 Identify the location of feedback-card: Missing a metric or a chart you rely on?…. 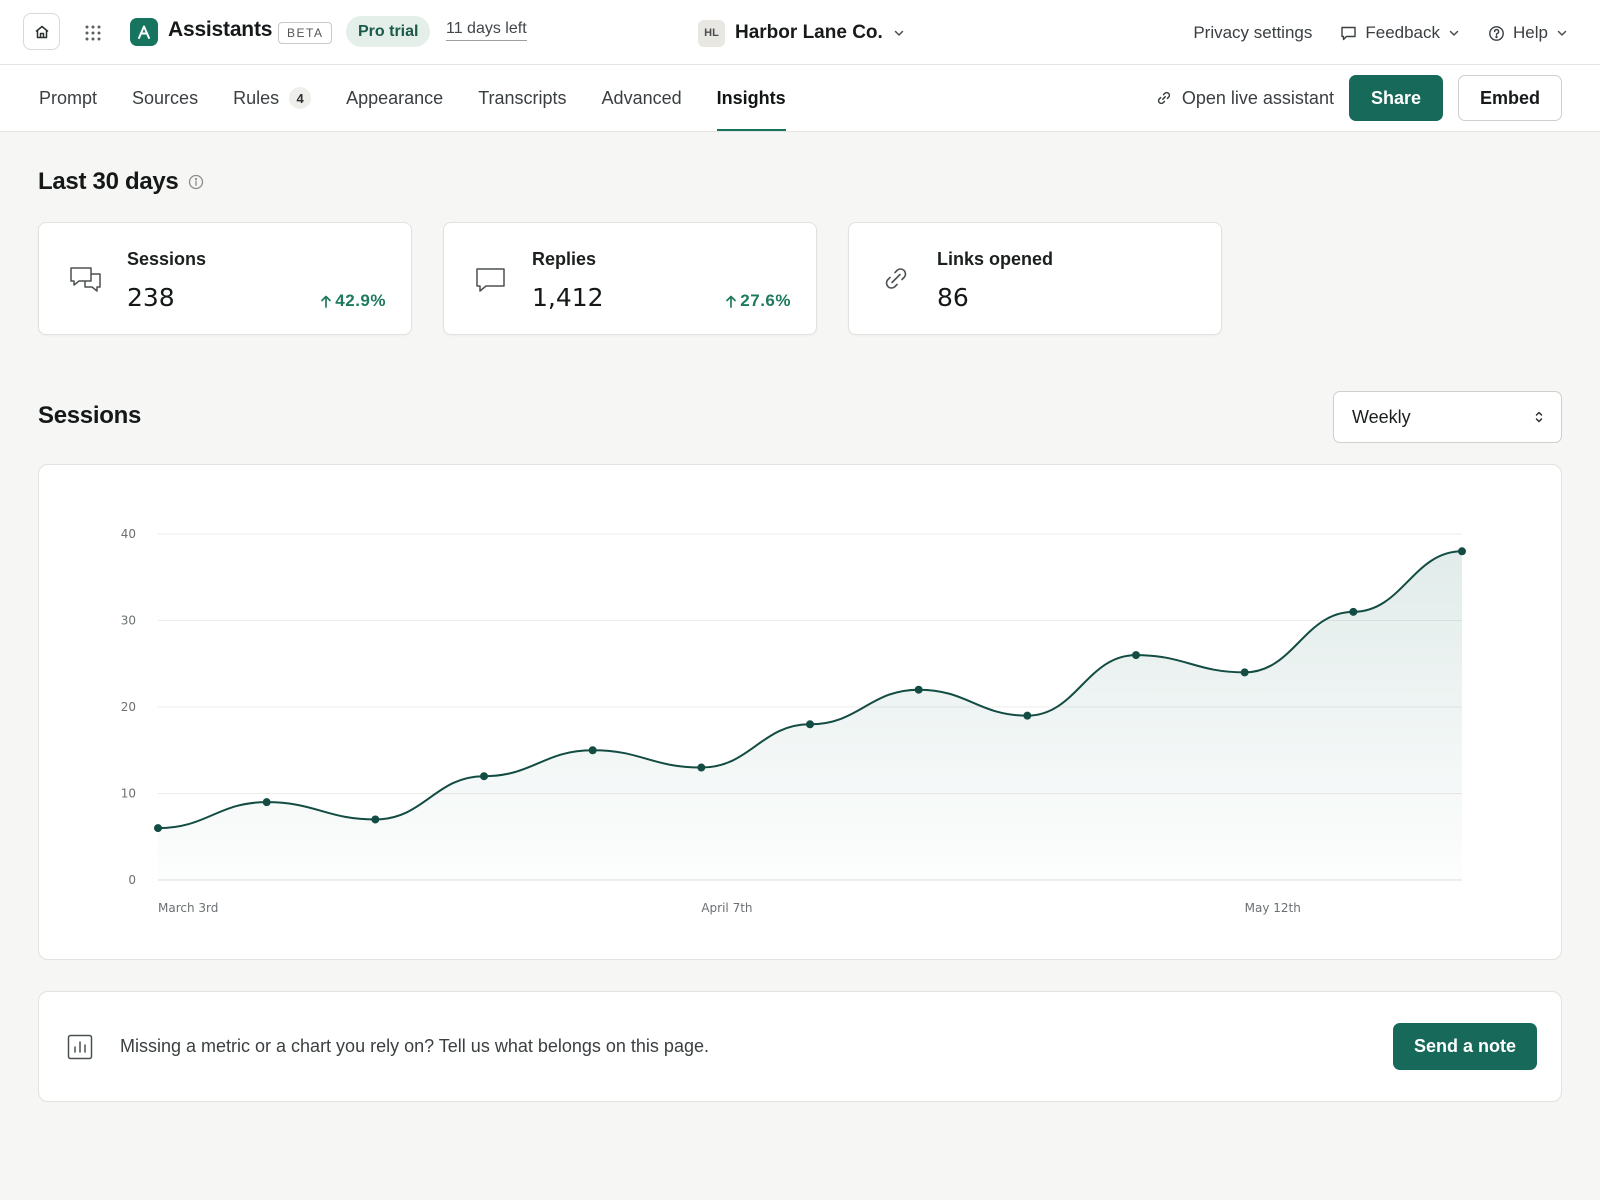
(800, 1046).